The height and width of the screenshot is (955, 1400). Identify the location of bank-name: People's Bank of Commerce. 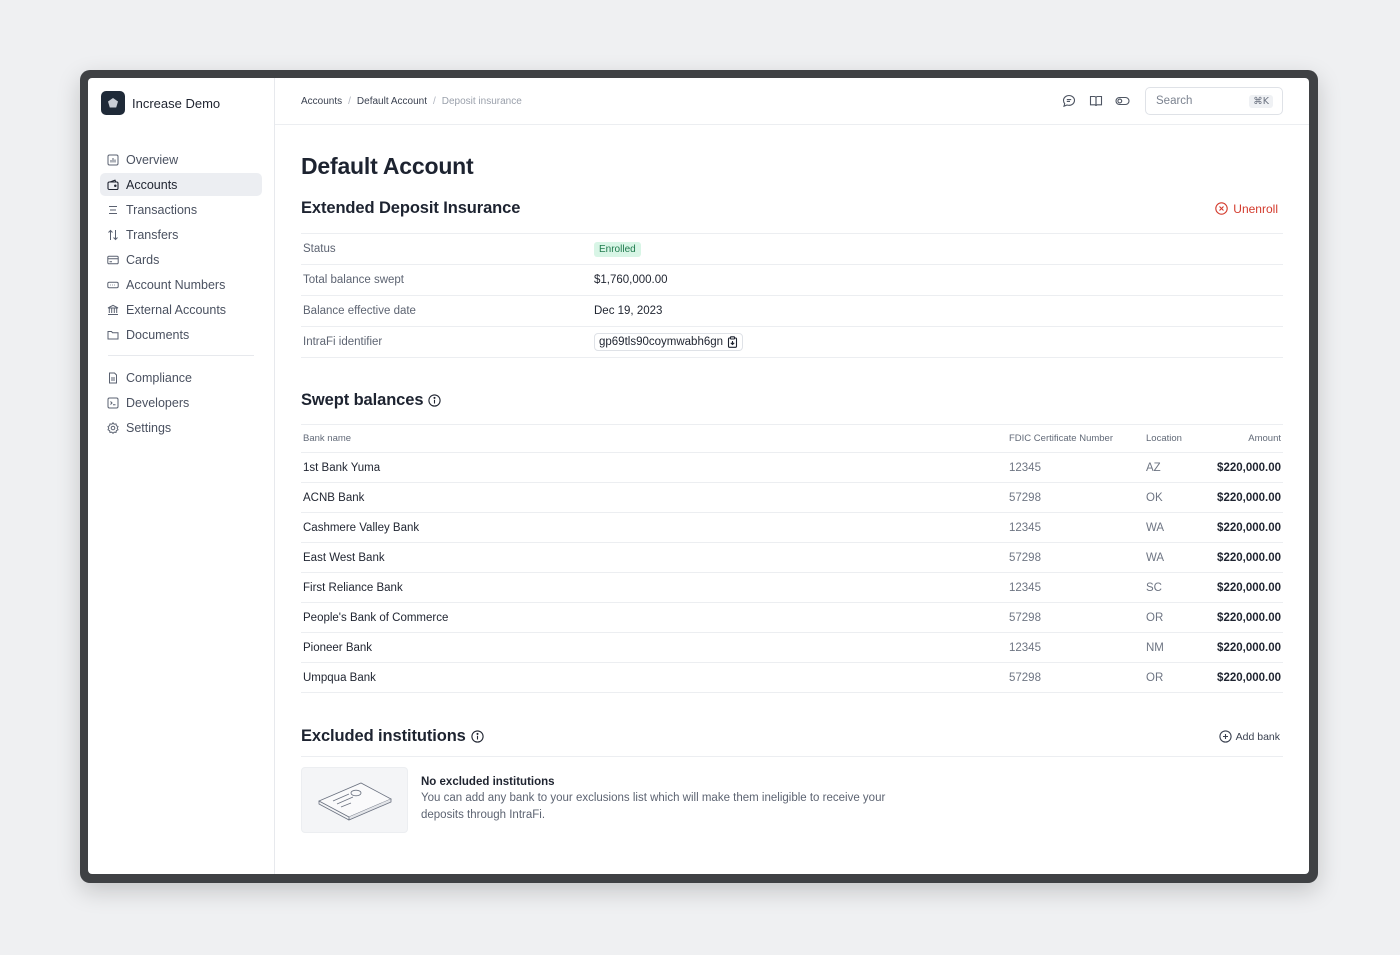
(654, 617).